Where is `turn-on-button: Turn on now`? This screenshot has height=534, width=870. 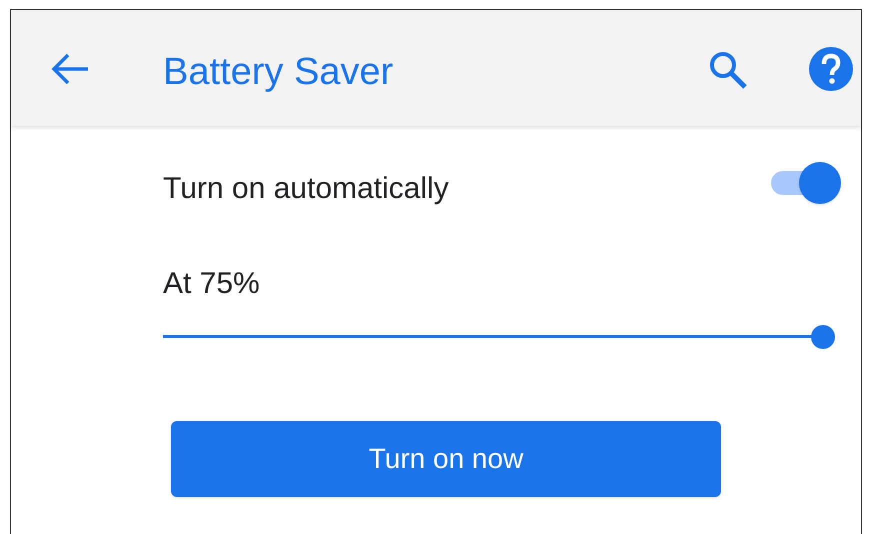
turn-on-button: Turn on now is located at coordinates (446, 459).